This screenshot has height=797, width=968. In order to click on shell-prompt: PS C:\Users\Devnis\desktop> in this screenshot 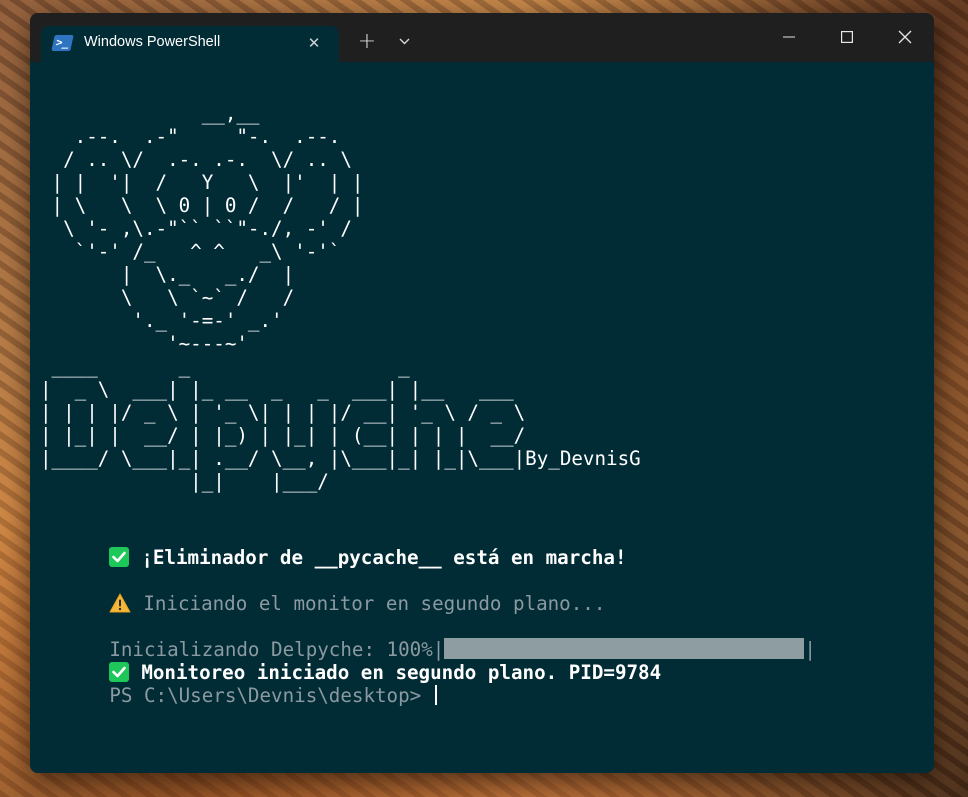, I will do `click(271, 695)`.